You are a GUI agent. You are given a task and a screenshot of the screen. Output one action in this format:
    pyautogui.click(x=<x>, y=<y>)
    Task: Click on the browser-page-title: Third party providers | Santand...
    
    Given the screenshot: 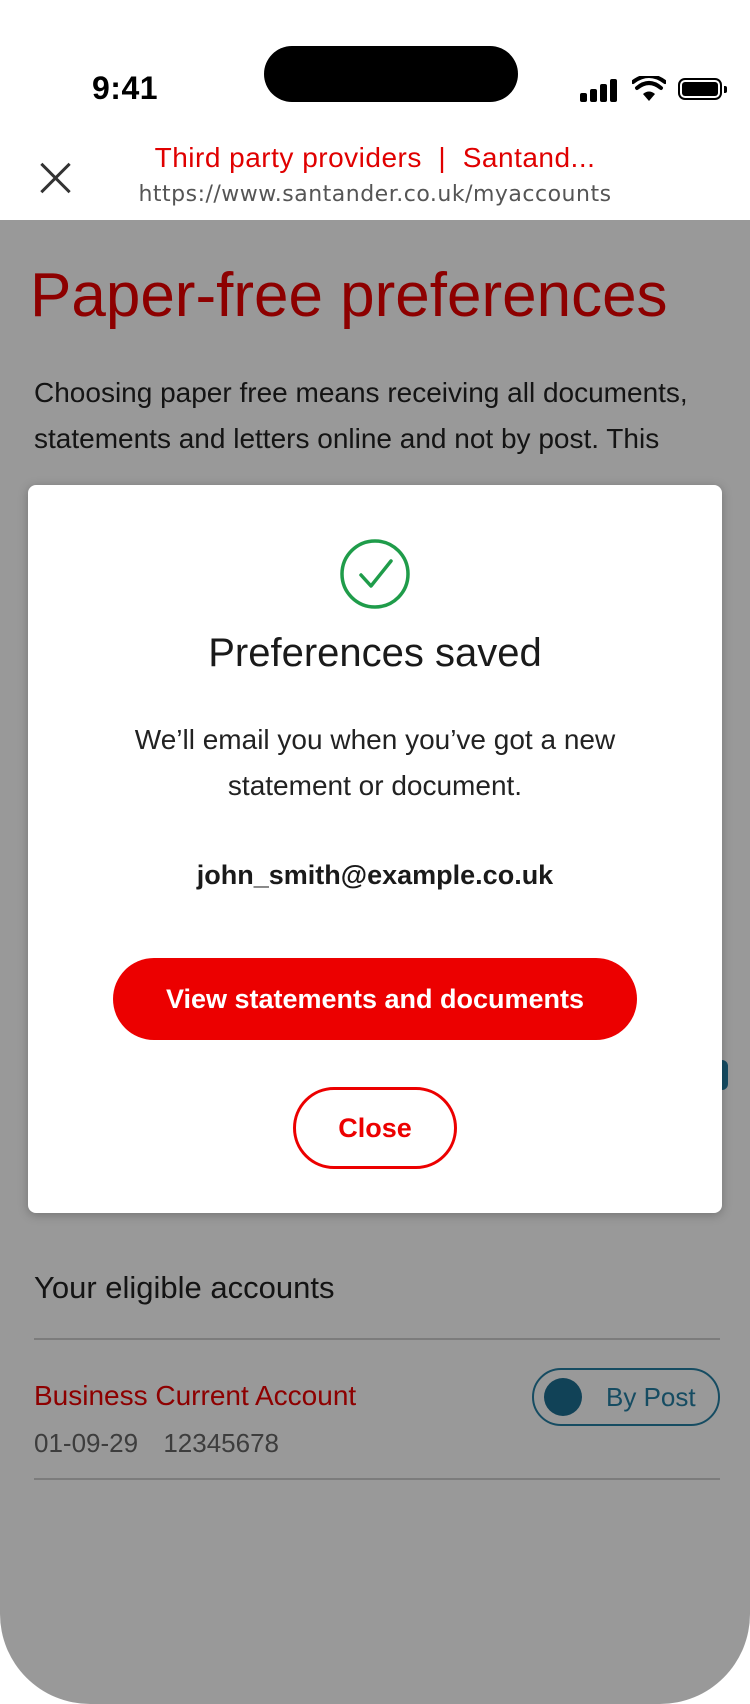 What is the action you would take?
    pyautogui.click(x=375, y=157)
    